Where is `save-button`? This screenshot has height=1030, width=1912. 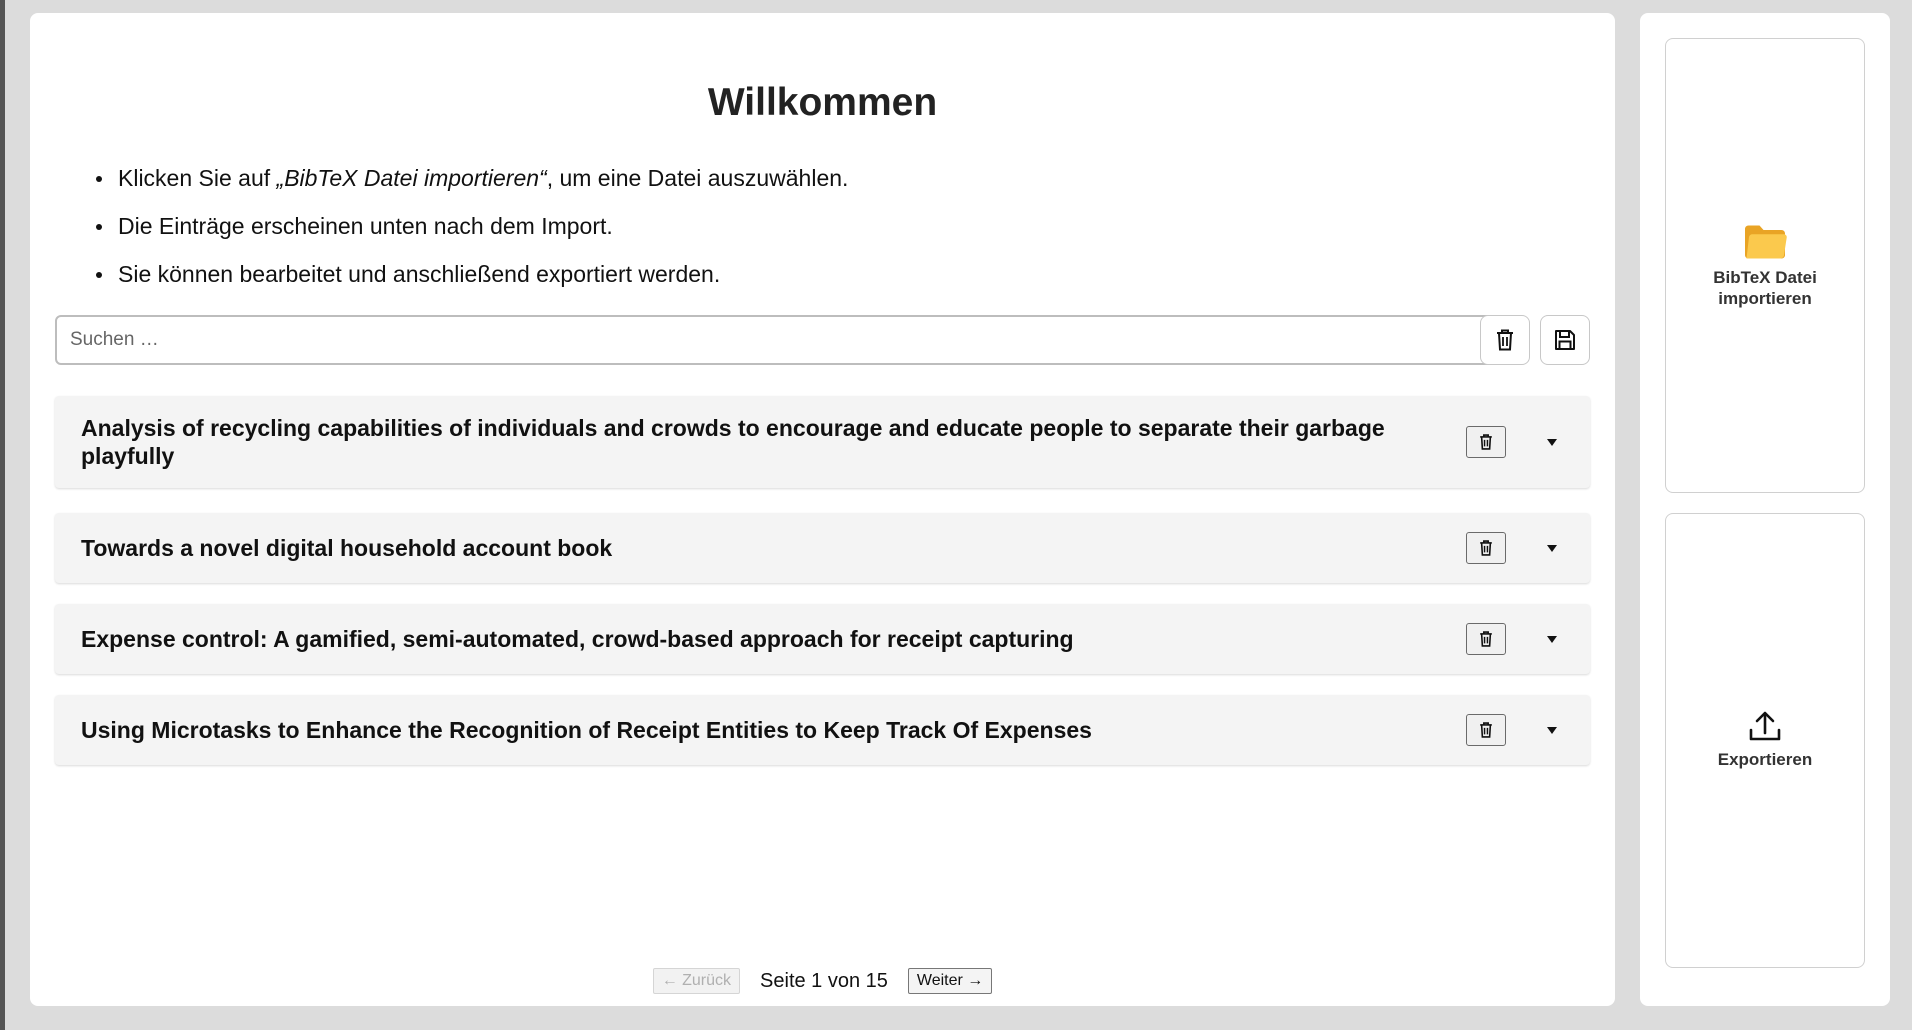
save-button is located at coordinates (1565, 340).